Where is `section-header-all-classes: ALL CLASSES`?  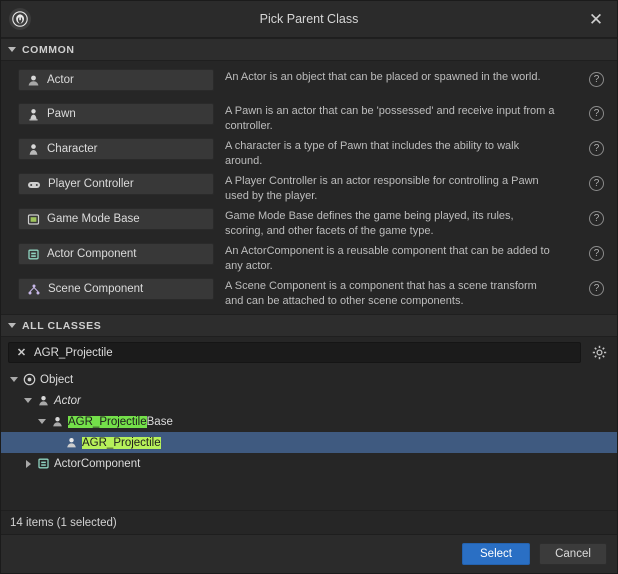 section-header-all-classes: ALL CLASSES is located at coordinates (309, 325).